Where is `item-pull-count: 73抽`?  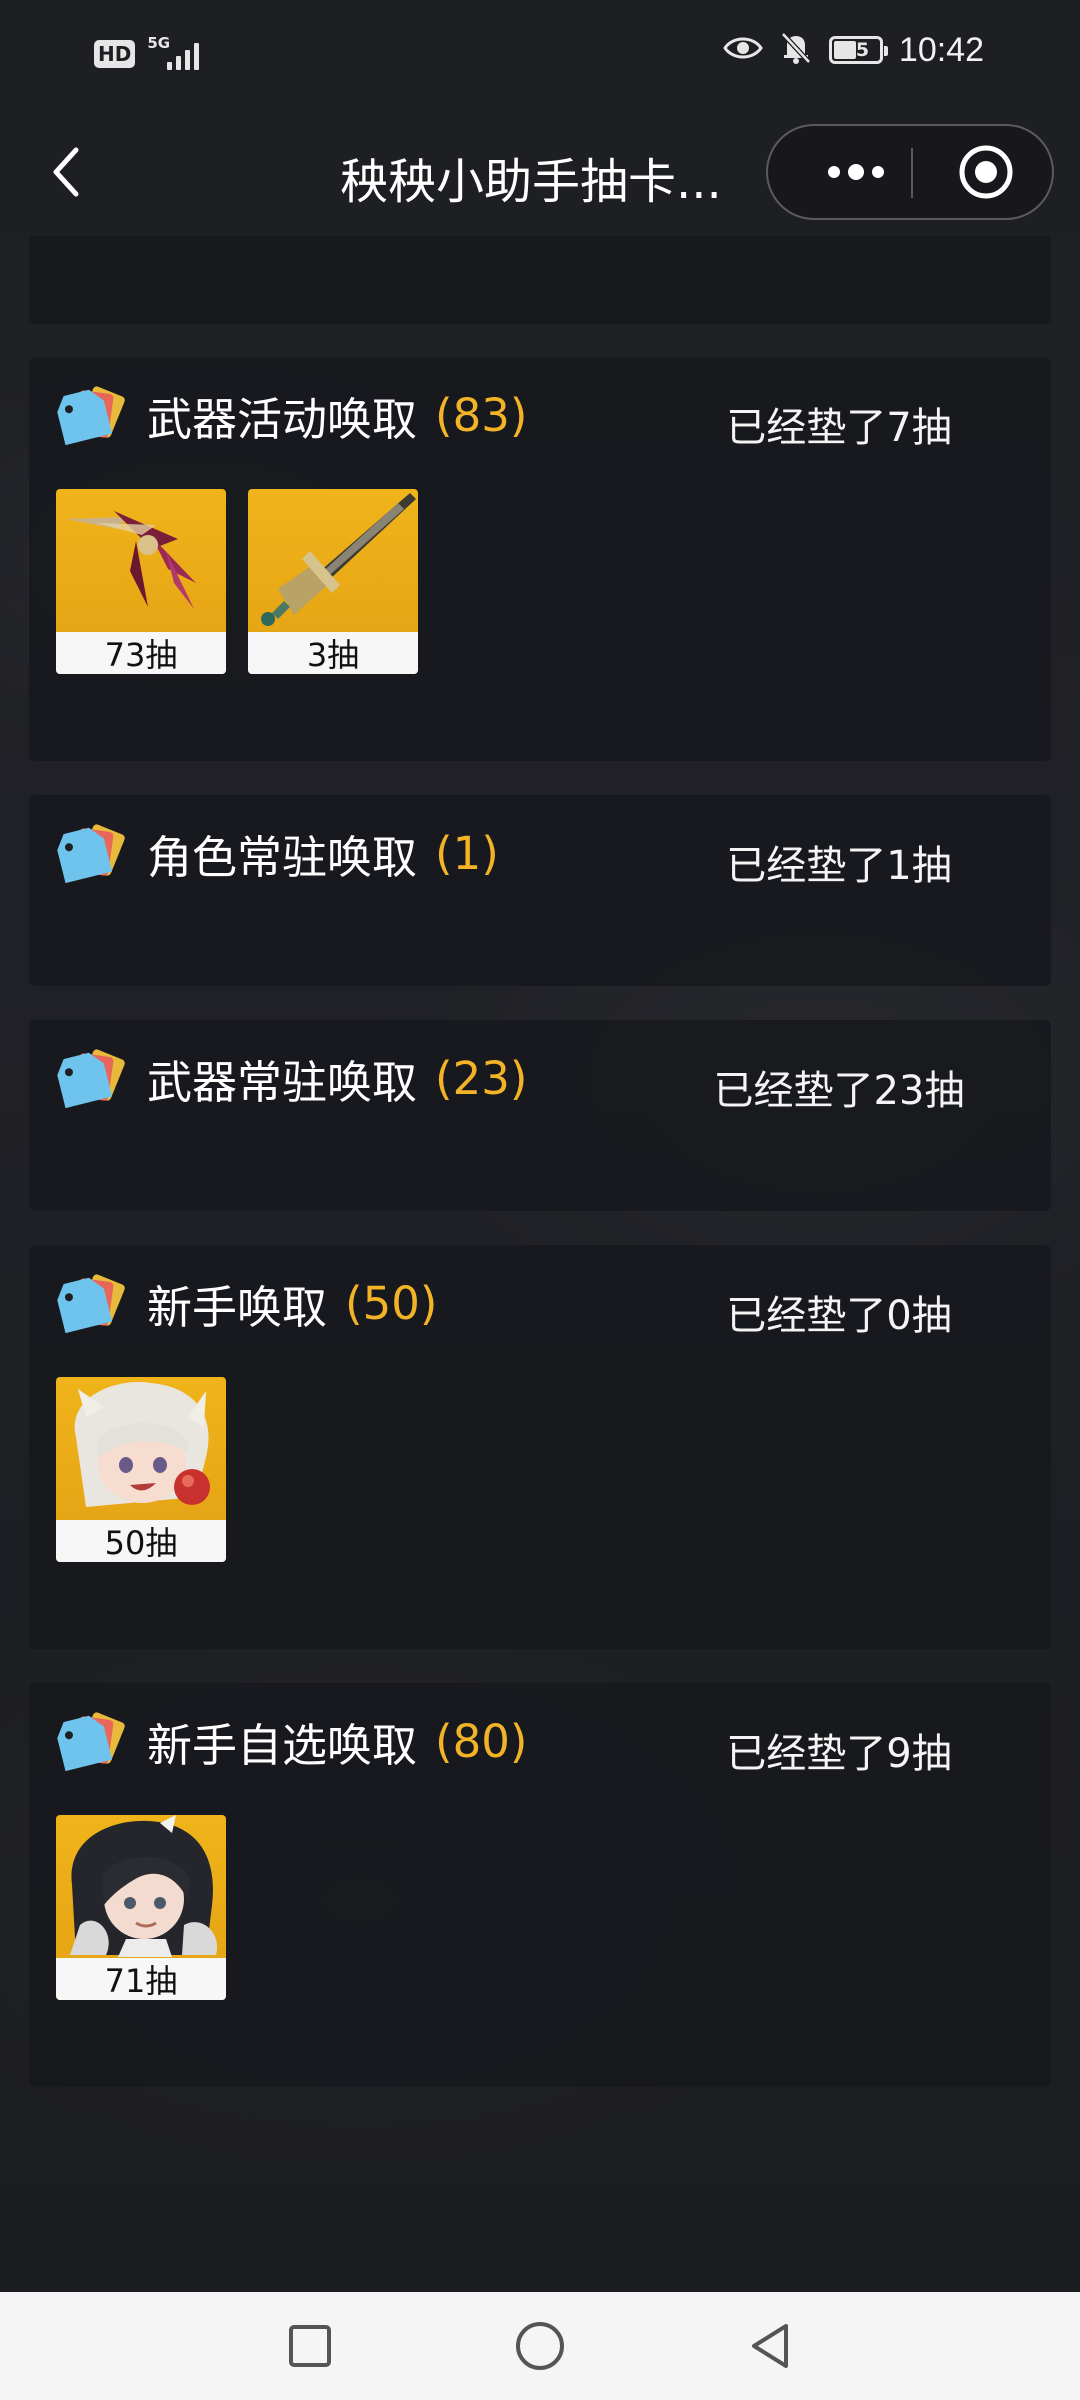 item-pull-count: 73抽 is located at coordinates (141, 653).